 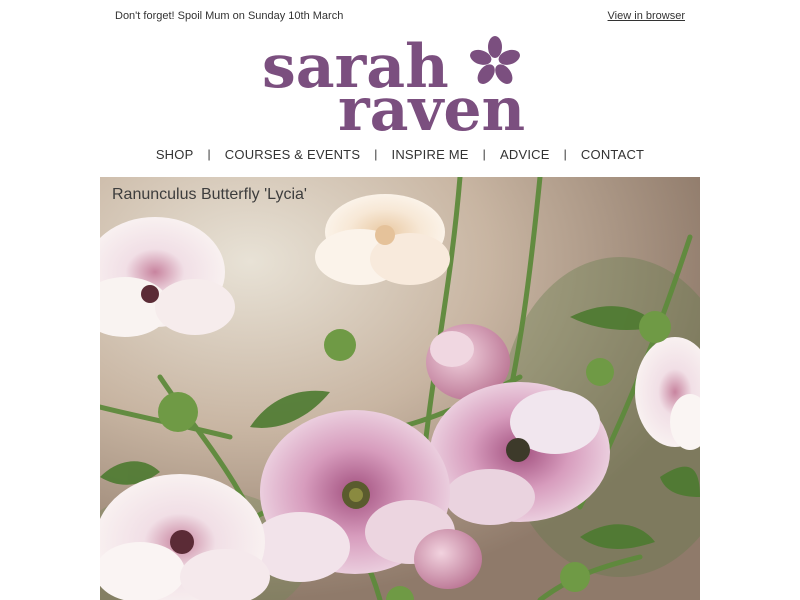 What do you see at coordinates (646, 16) in the screenshot?
I see `view-in-browser-link: View in browser` at bounding box center [646, 16].